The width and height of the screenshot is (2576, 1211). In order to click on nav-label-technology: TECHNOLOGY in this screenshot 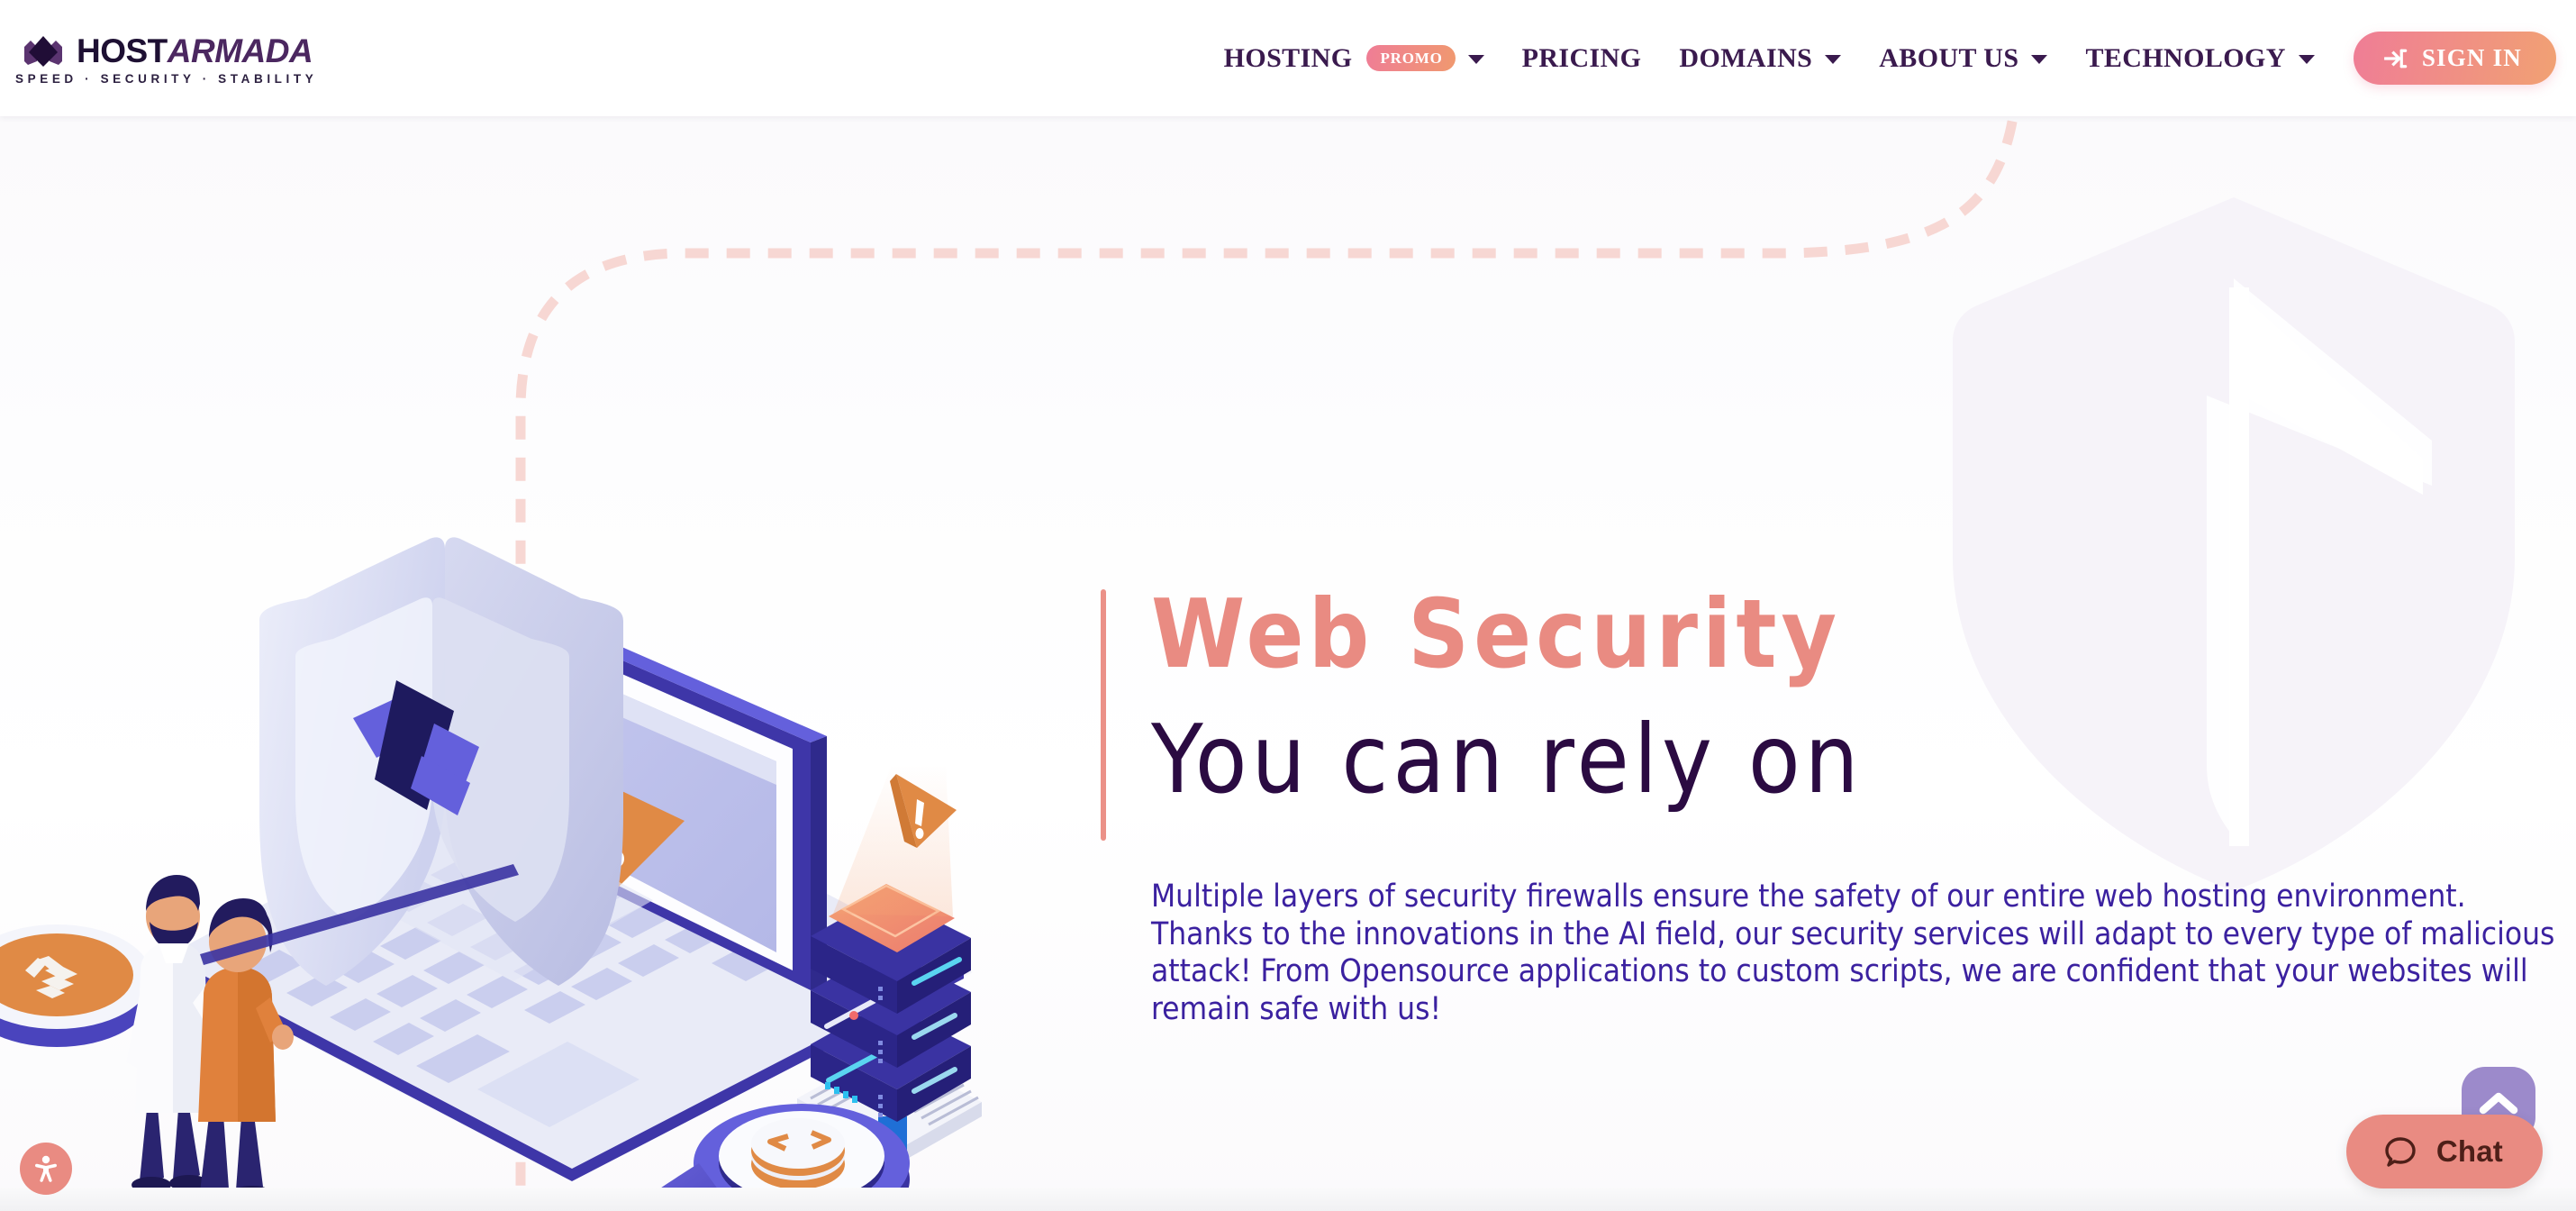, I will do `click(2185, 57)`.